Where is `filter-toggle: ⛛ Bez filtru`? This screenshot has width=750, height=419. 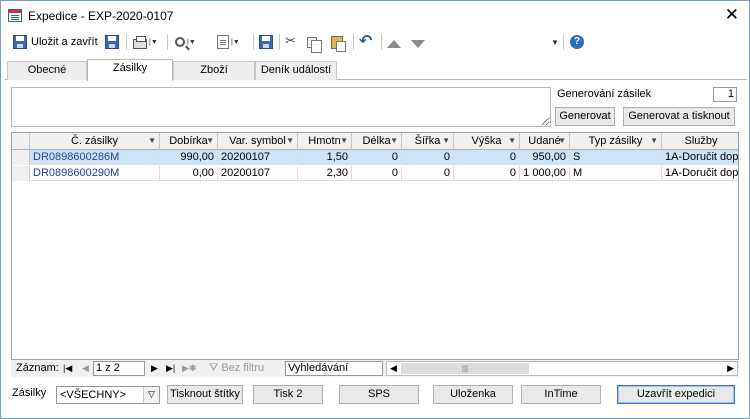 filter-toggle: ⛛ Bez filtru is located at coordinates (236, 368).